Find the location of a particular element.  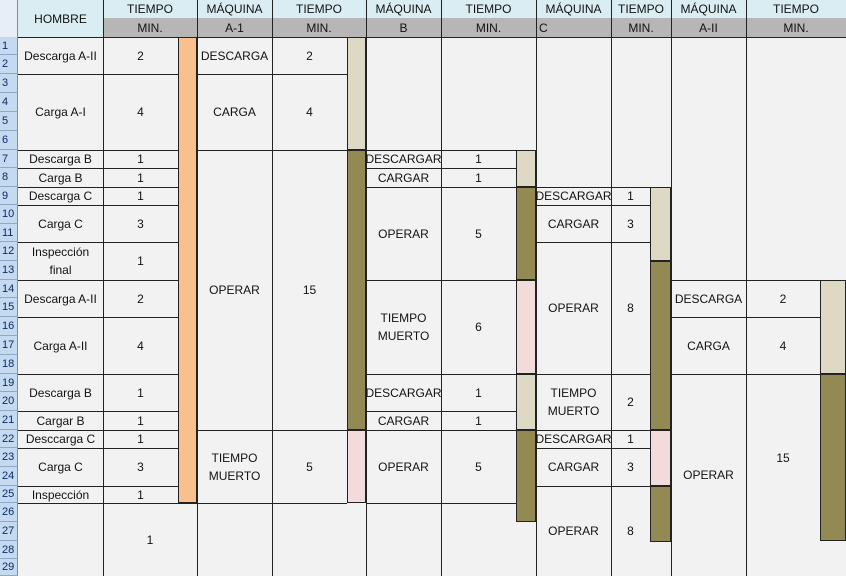

bar-b-load2 is located at coordinates (526, 402).